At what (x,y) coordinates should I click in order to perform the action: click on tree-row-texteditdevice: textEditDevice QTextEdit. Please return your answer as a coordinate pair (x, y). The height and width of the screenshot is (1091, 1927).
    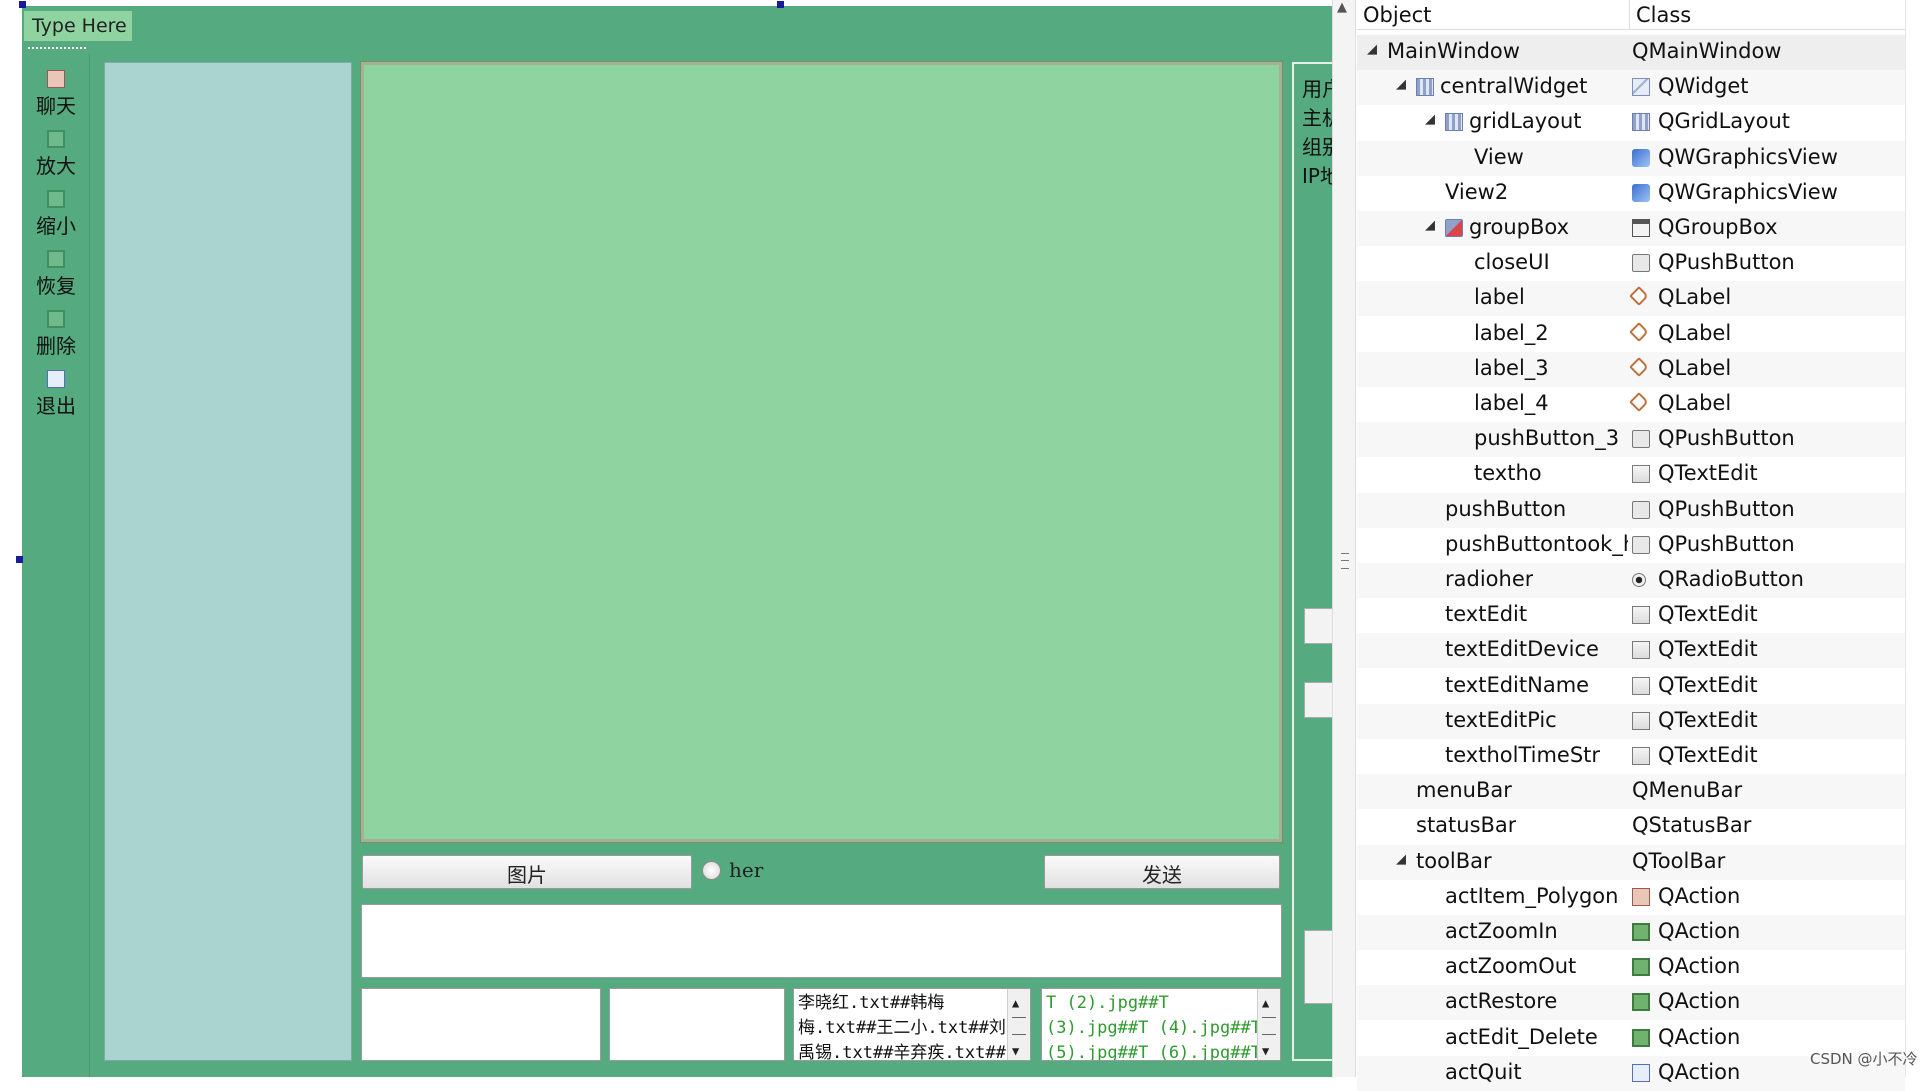
    Looking at the image, I should click on (1631, 651).